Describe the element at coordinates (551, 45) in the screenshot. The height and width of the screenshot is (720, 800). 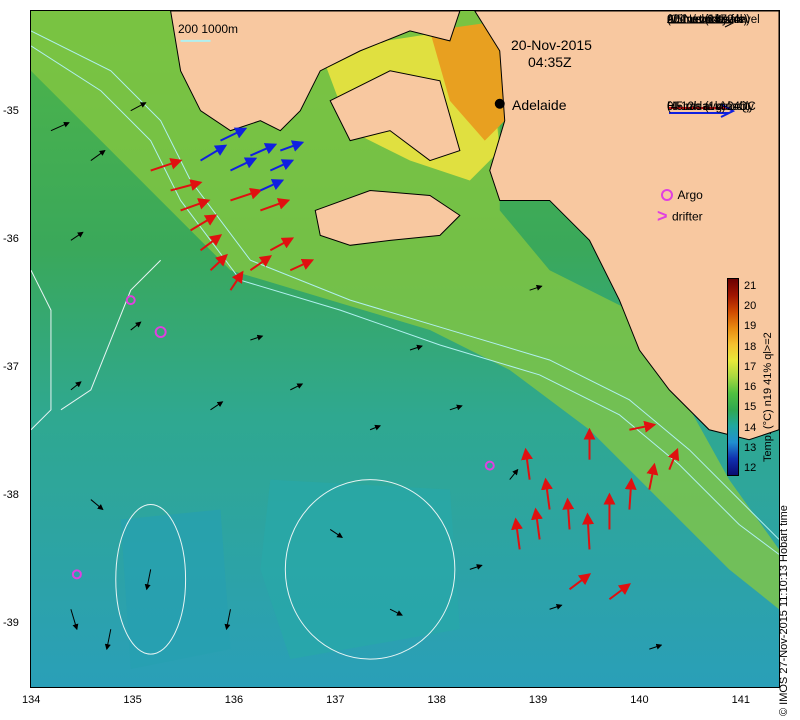
I see `map-date: 20-Nov-2015` at that location.